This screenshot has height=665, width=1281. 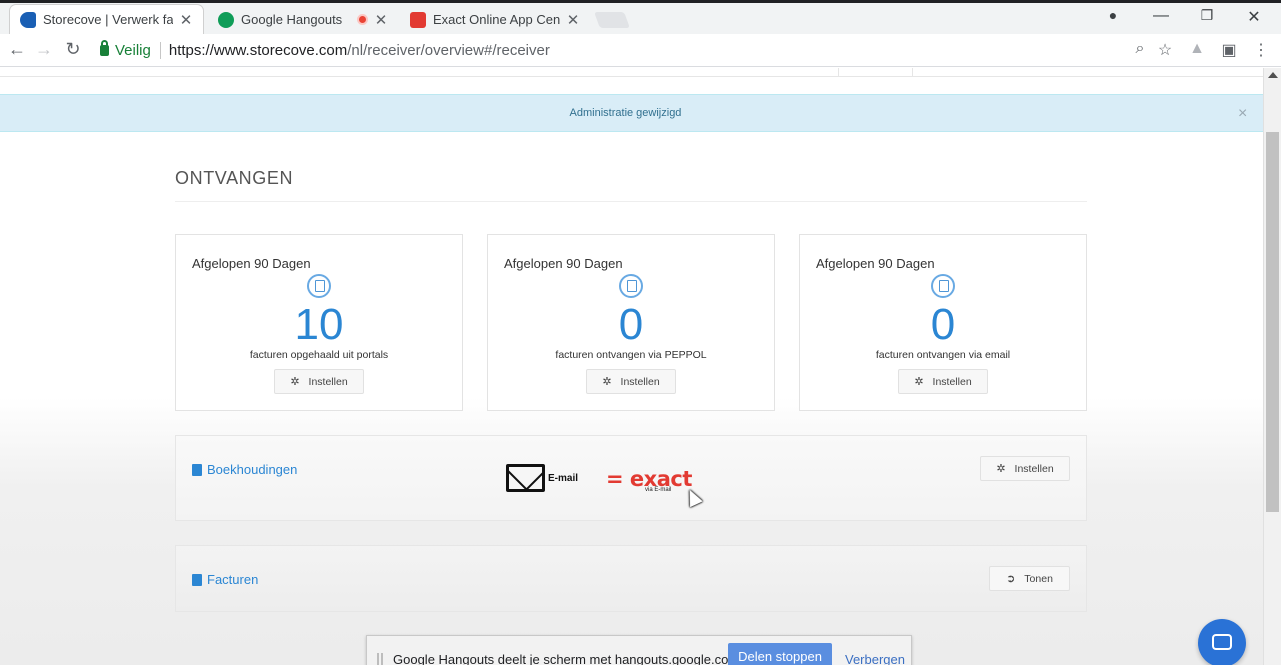 I want to click on panel-title: Facturen, so click(x=233, y=579).